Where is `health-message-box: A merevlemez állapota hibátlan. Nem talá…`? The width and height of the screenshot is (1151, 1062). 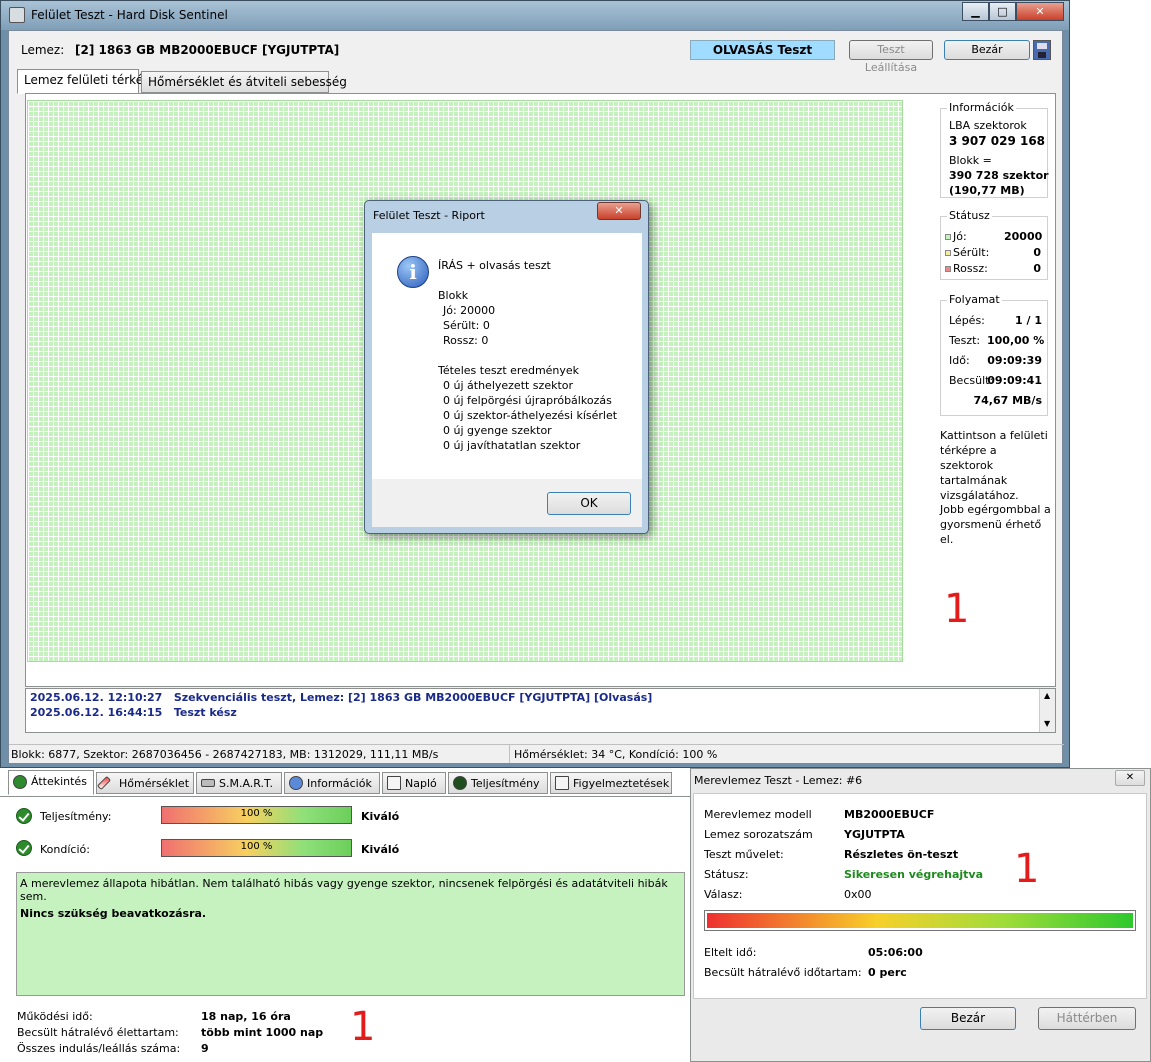 health-message-box: A merevlemez állapota hibátlan. Nem talá… is located at coordinates (350, 934).